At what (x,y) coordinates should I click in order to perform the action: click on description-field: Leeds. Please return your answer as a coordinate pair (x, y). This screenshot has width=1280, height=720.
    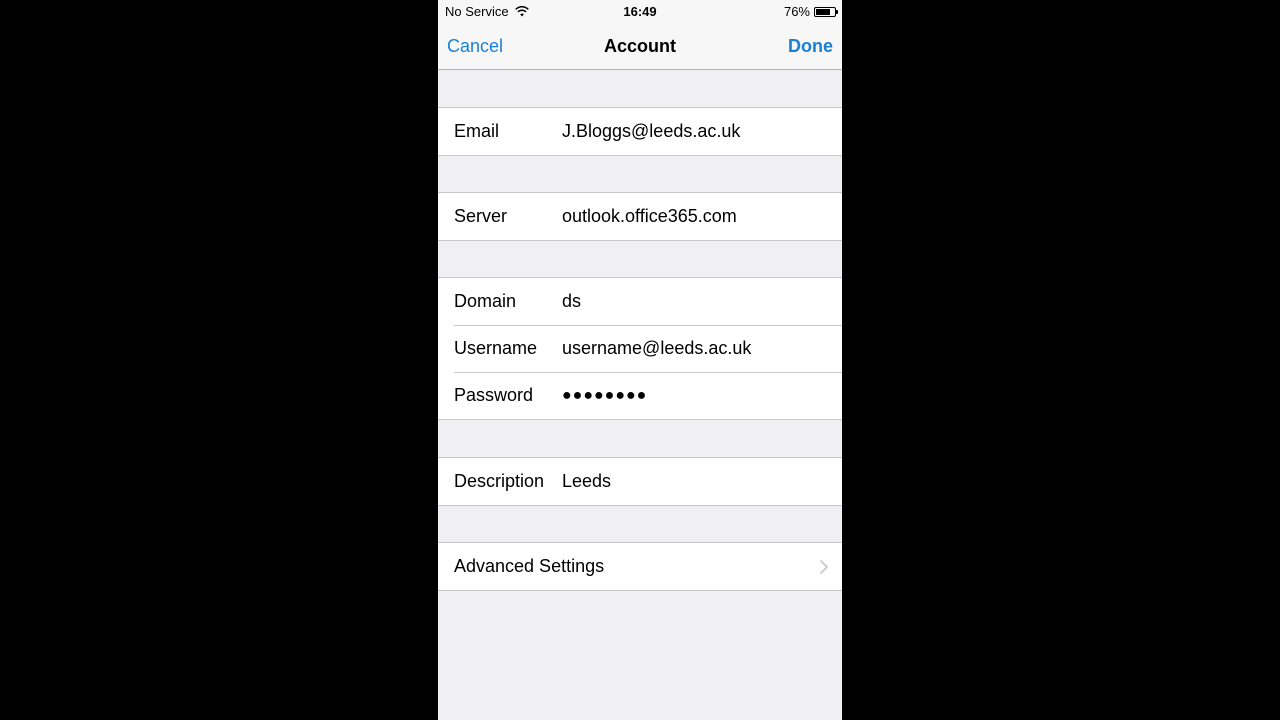
    Looking at the image, I should click on (586, 481).